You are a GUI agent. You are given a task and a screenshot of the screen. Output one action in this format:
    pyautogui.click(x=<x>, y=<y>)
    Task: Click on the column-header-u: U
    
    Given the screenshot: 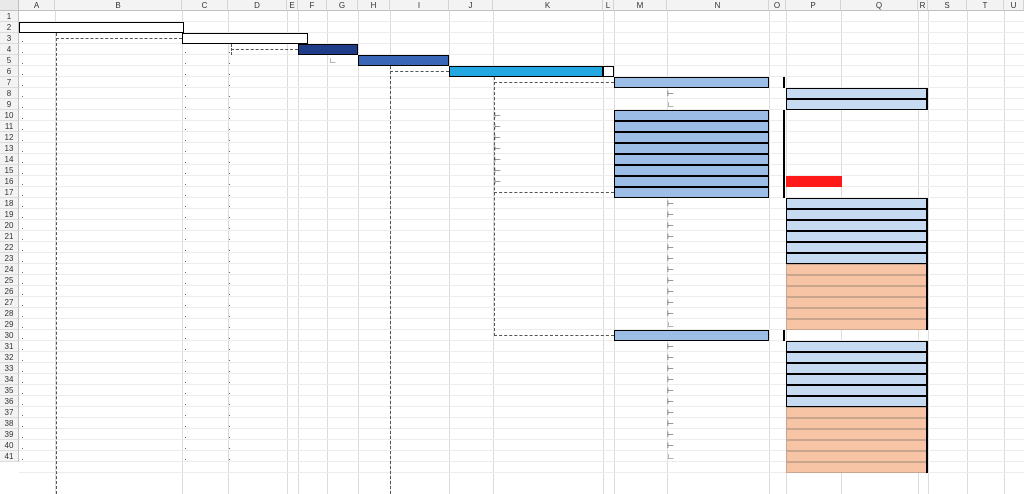 What is the action you would take?
    pyautogui.click(x=1014, y=5)
    